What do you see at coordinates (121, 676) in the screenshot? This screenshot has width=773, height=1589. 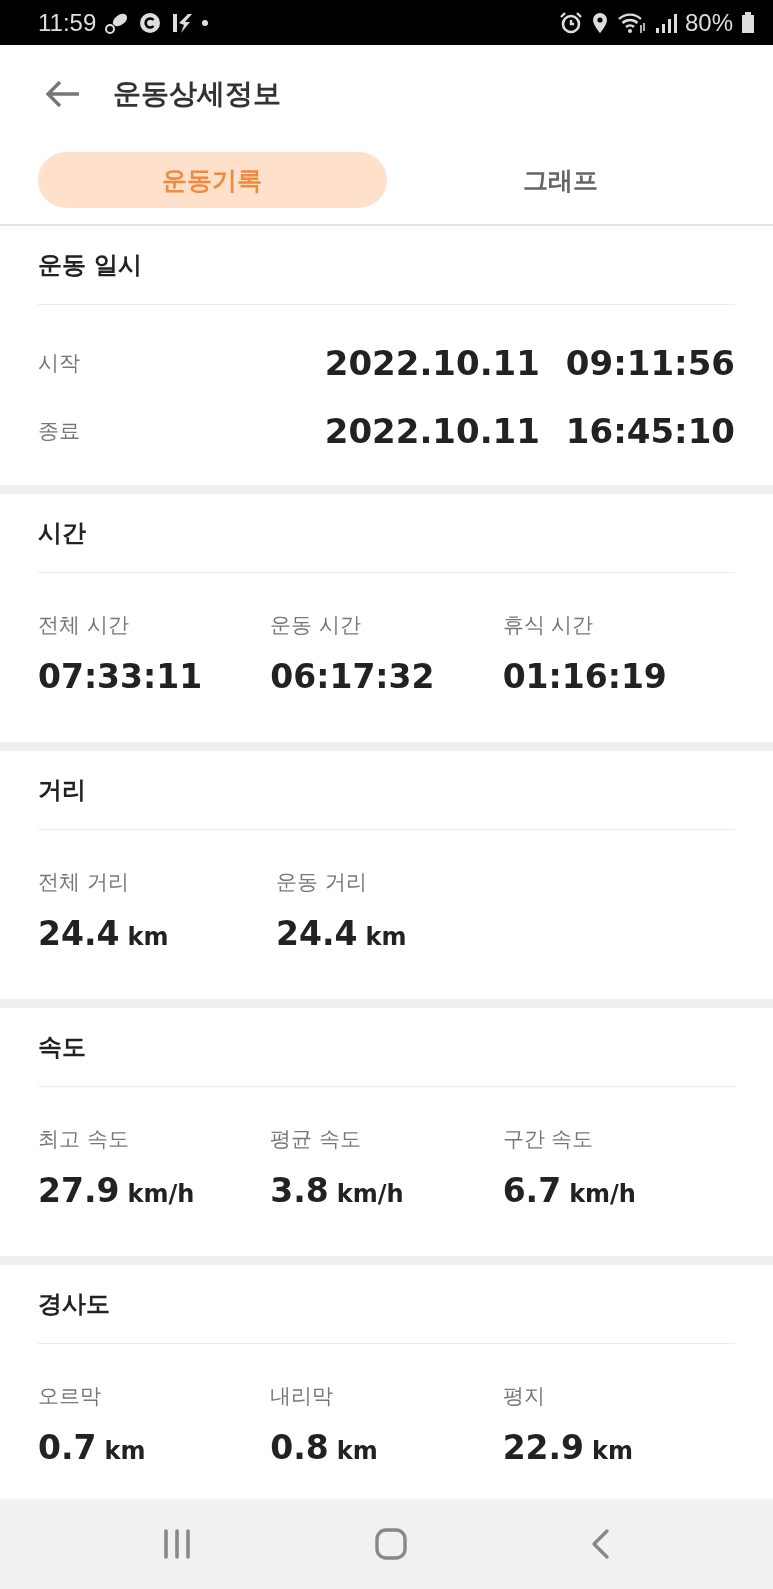 I see `stat-value: 07:33:11` at bounding box center [121, 676].